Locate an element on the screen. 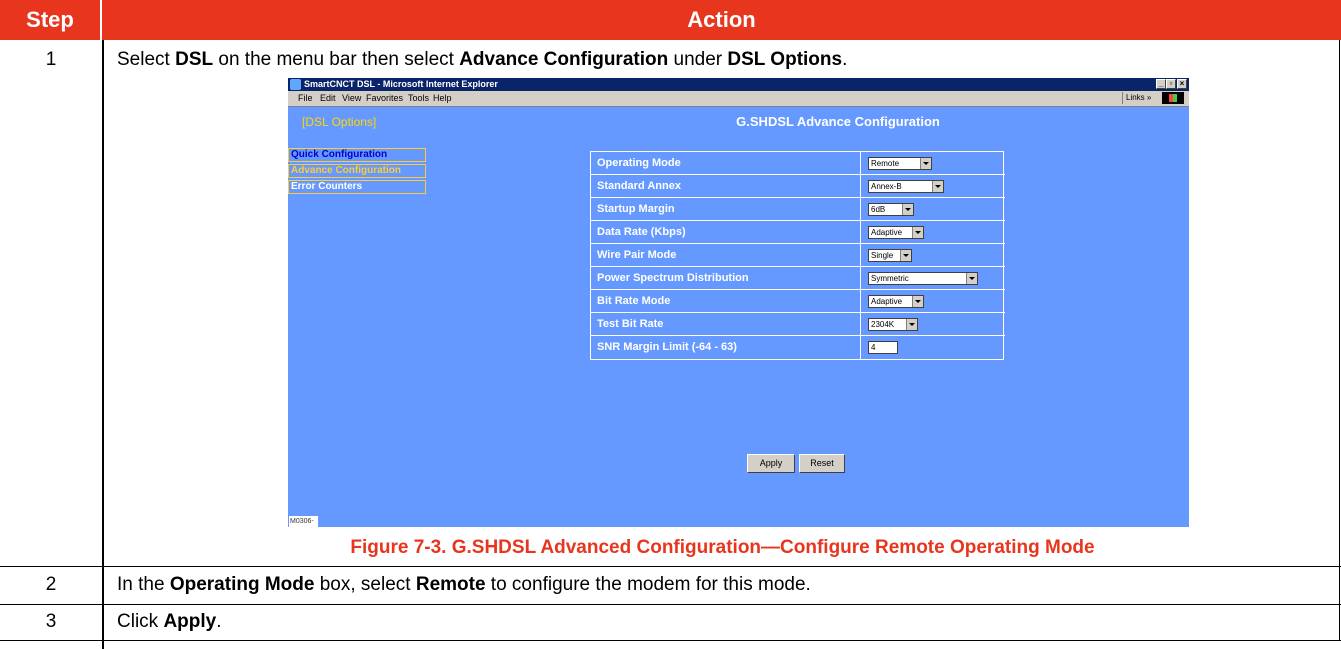 Image resolution: width=1341 pixels, height=649 pixels. config-row: Standard Annex Annex-B is located at coordinates (798, 186).